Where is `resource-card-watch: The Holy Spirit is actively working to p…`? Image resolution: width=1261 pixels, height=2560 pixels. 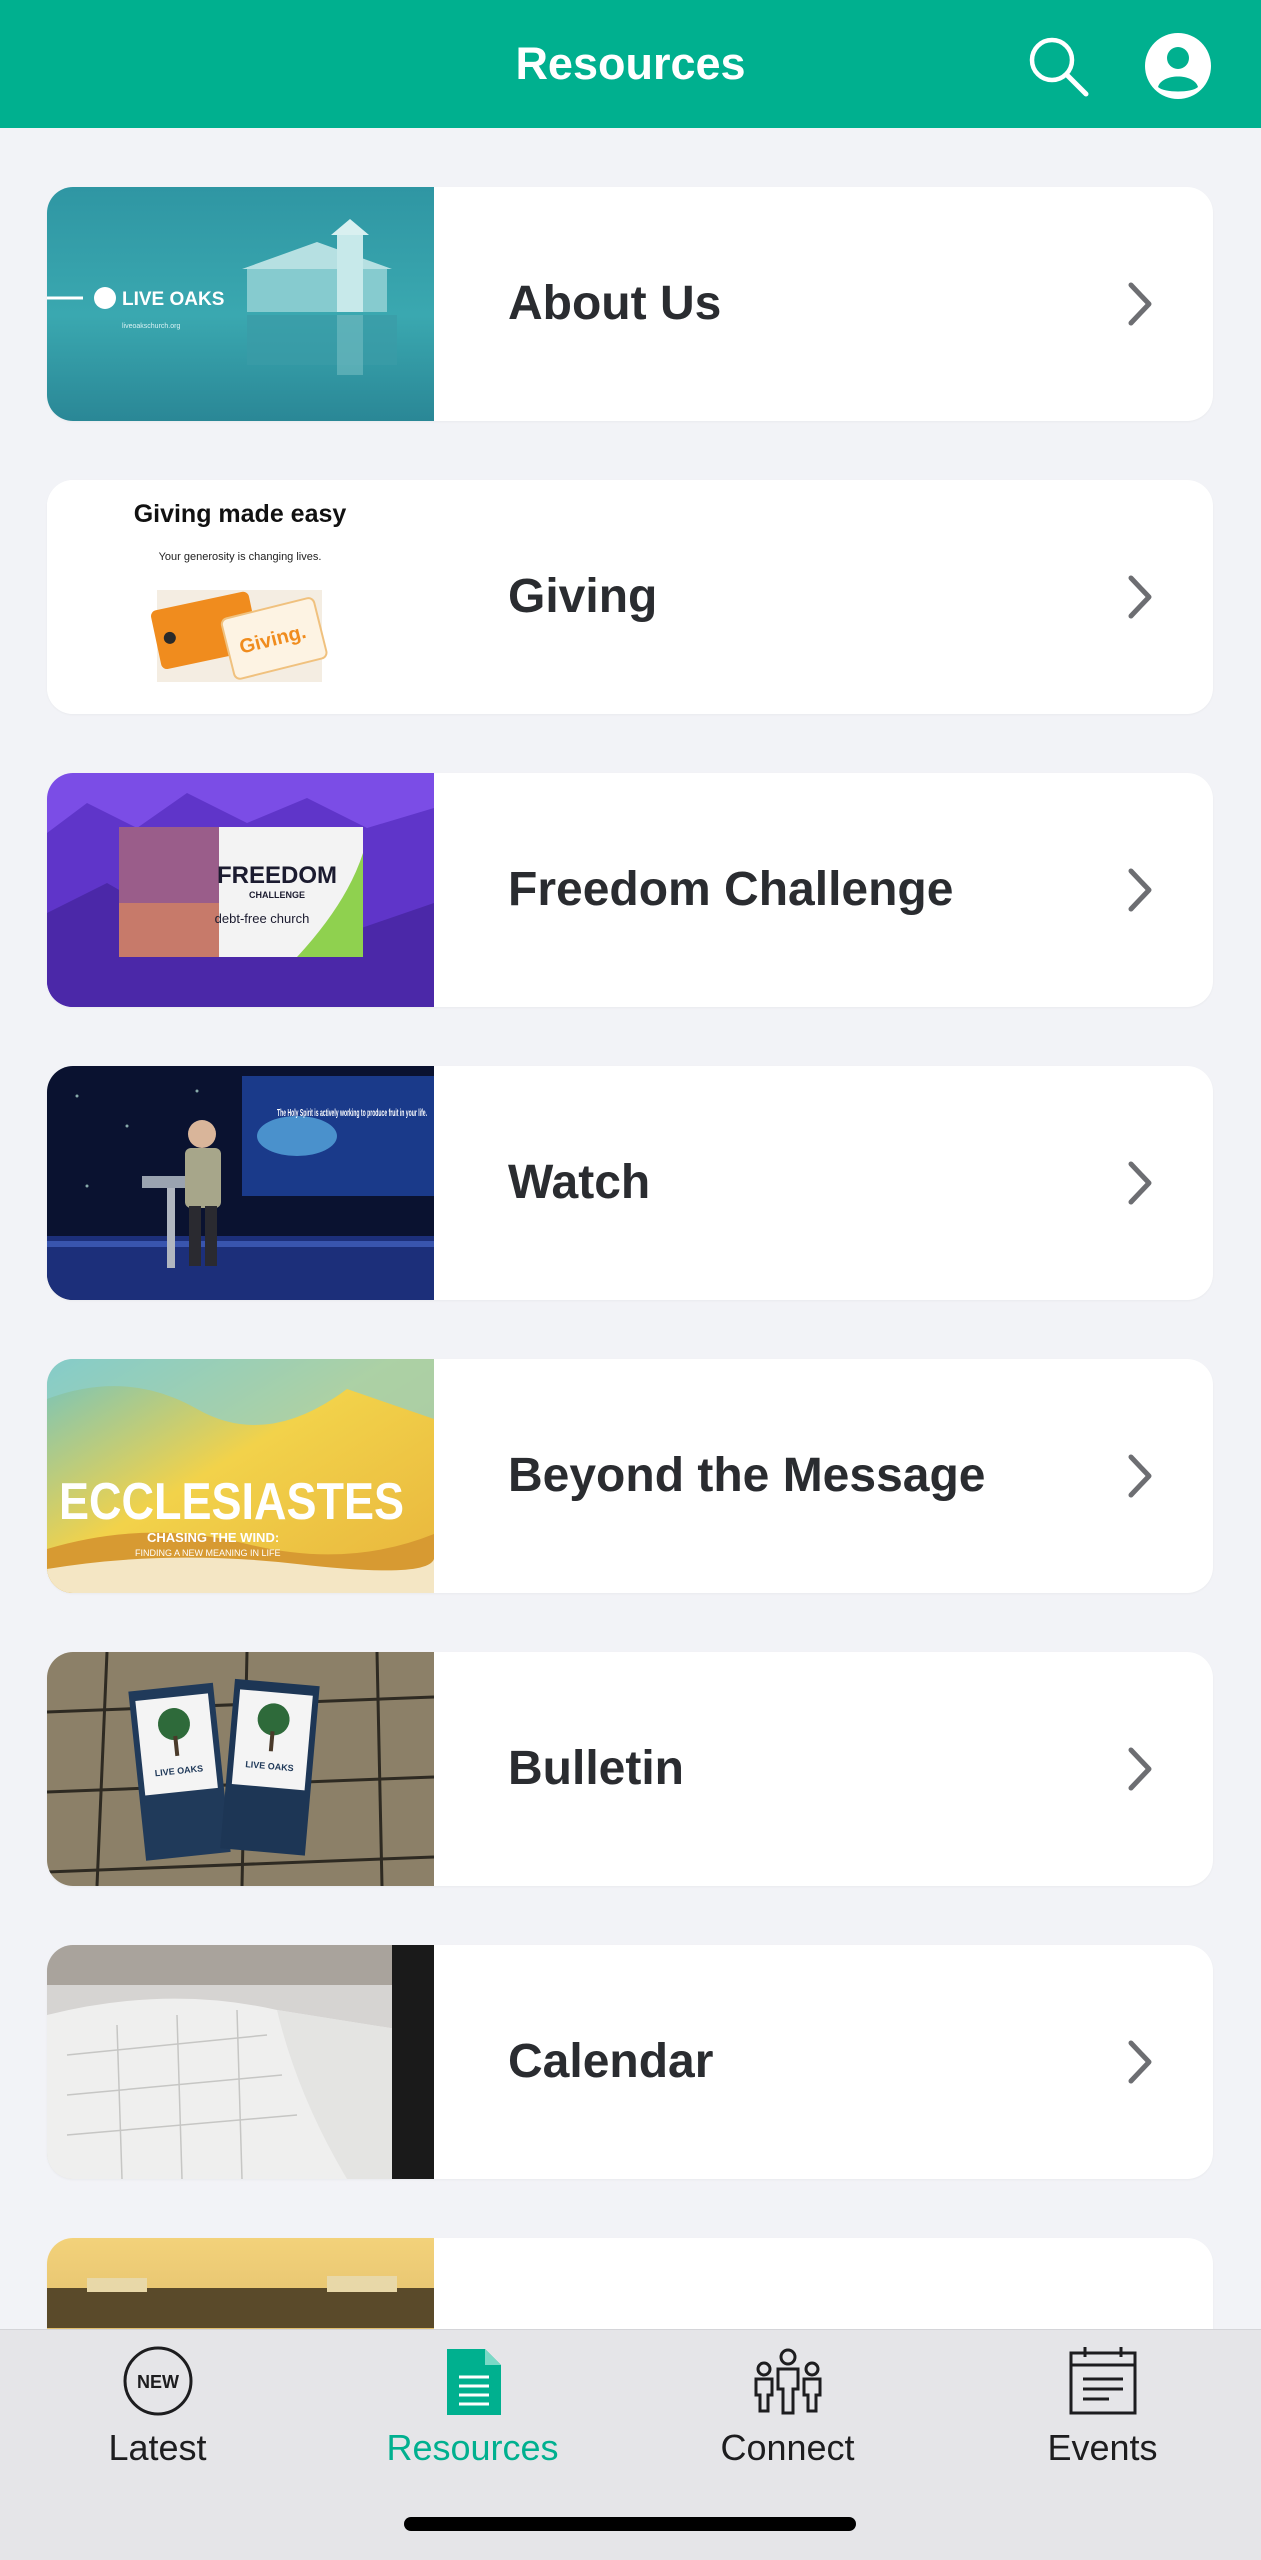 resource-card-watch: The Holy Spirit is actively working to p… is located at coordinates (630, 1183).